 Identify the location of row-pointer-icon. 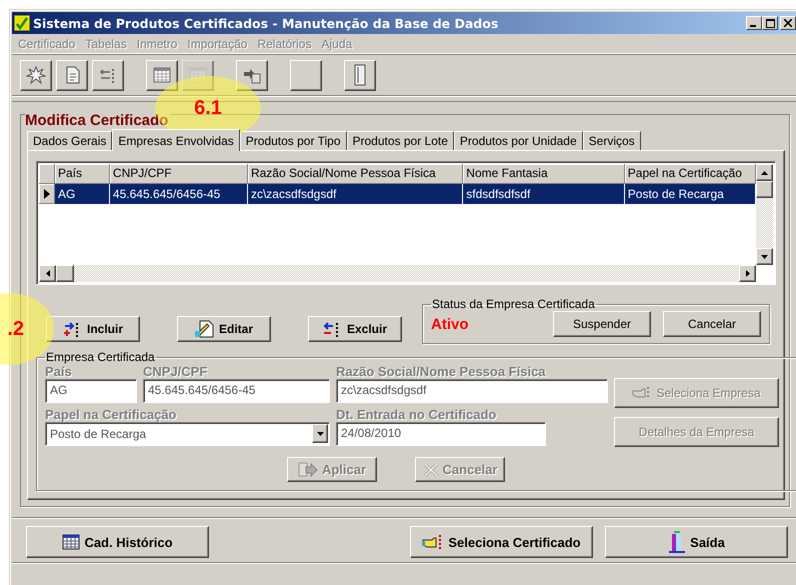
(47, 193).